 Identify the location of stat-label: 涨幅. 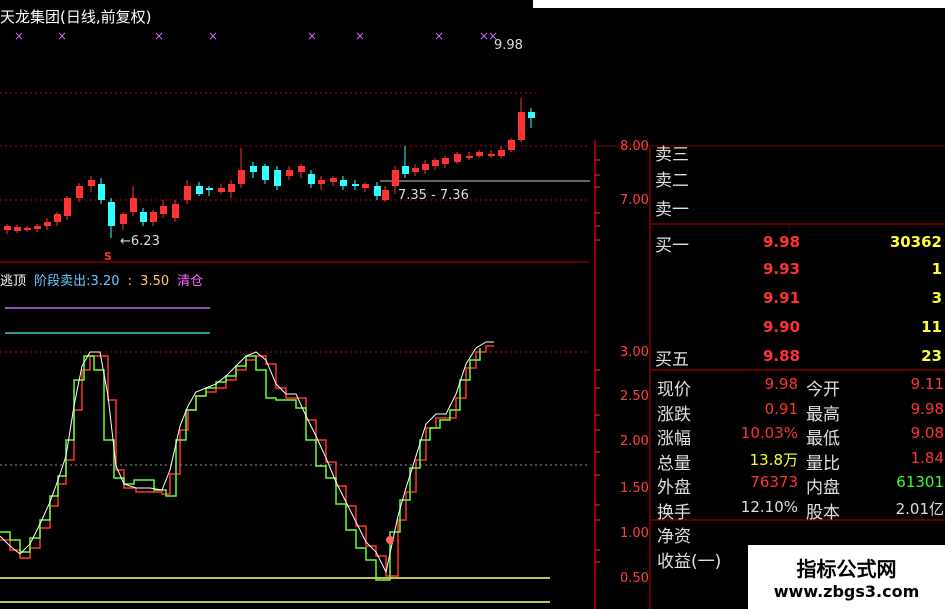
(674, 439).